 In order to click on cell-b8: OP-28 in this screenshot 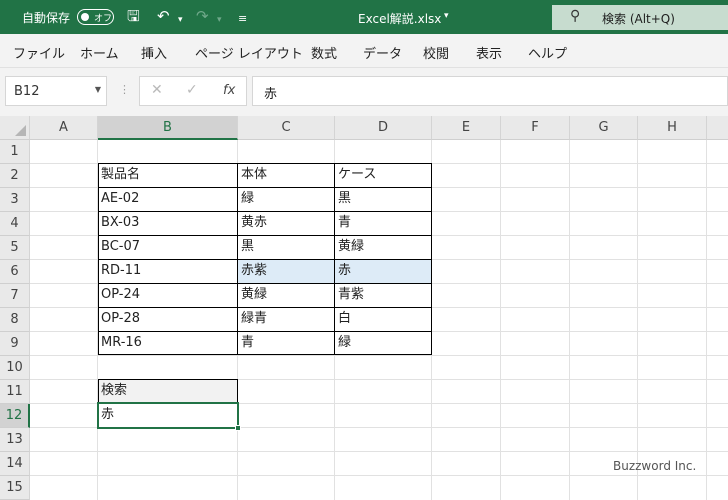, I will do `click(167, 319)`.